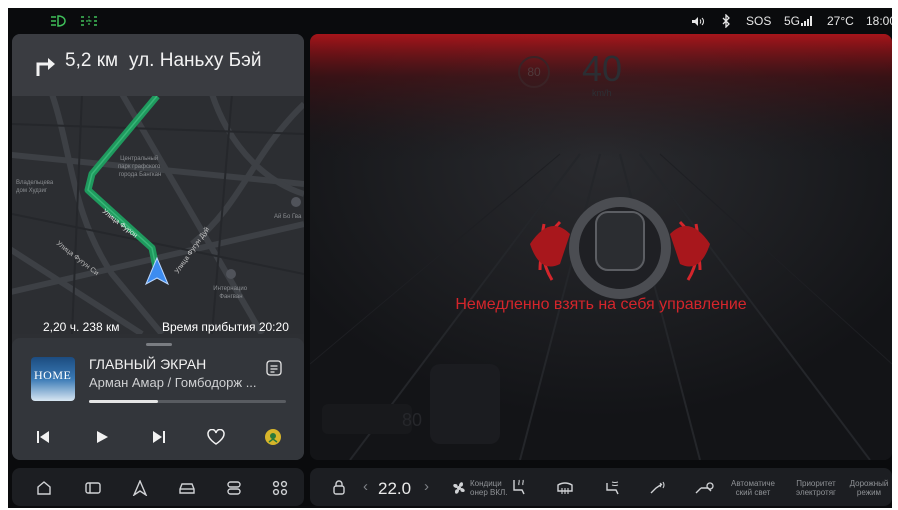  What do you see at coordinates (753, 492) in the screenshot?
I see `auto-light-line2: ский свет` at bounding box center [753, 492].